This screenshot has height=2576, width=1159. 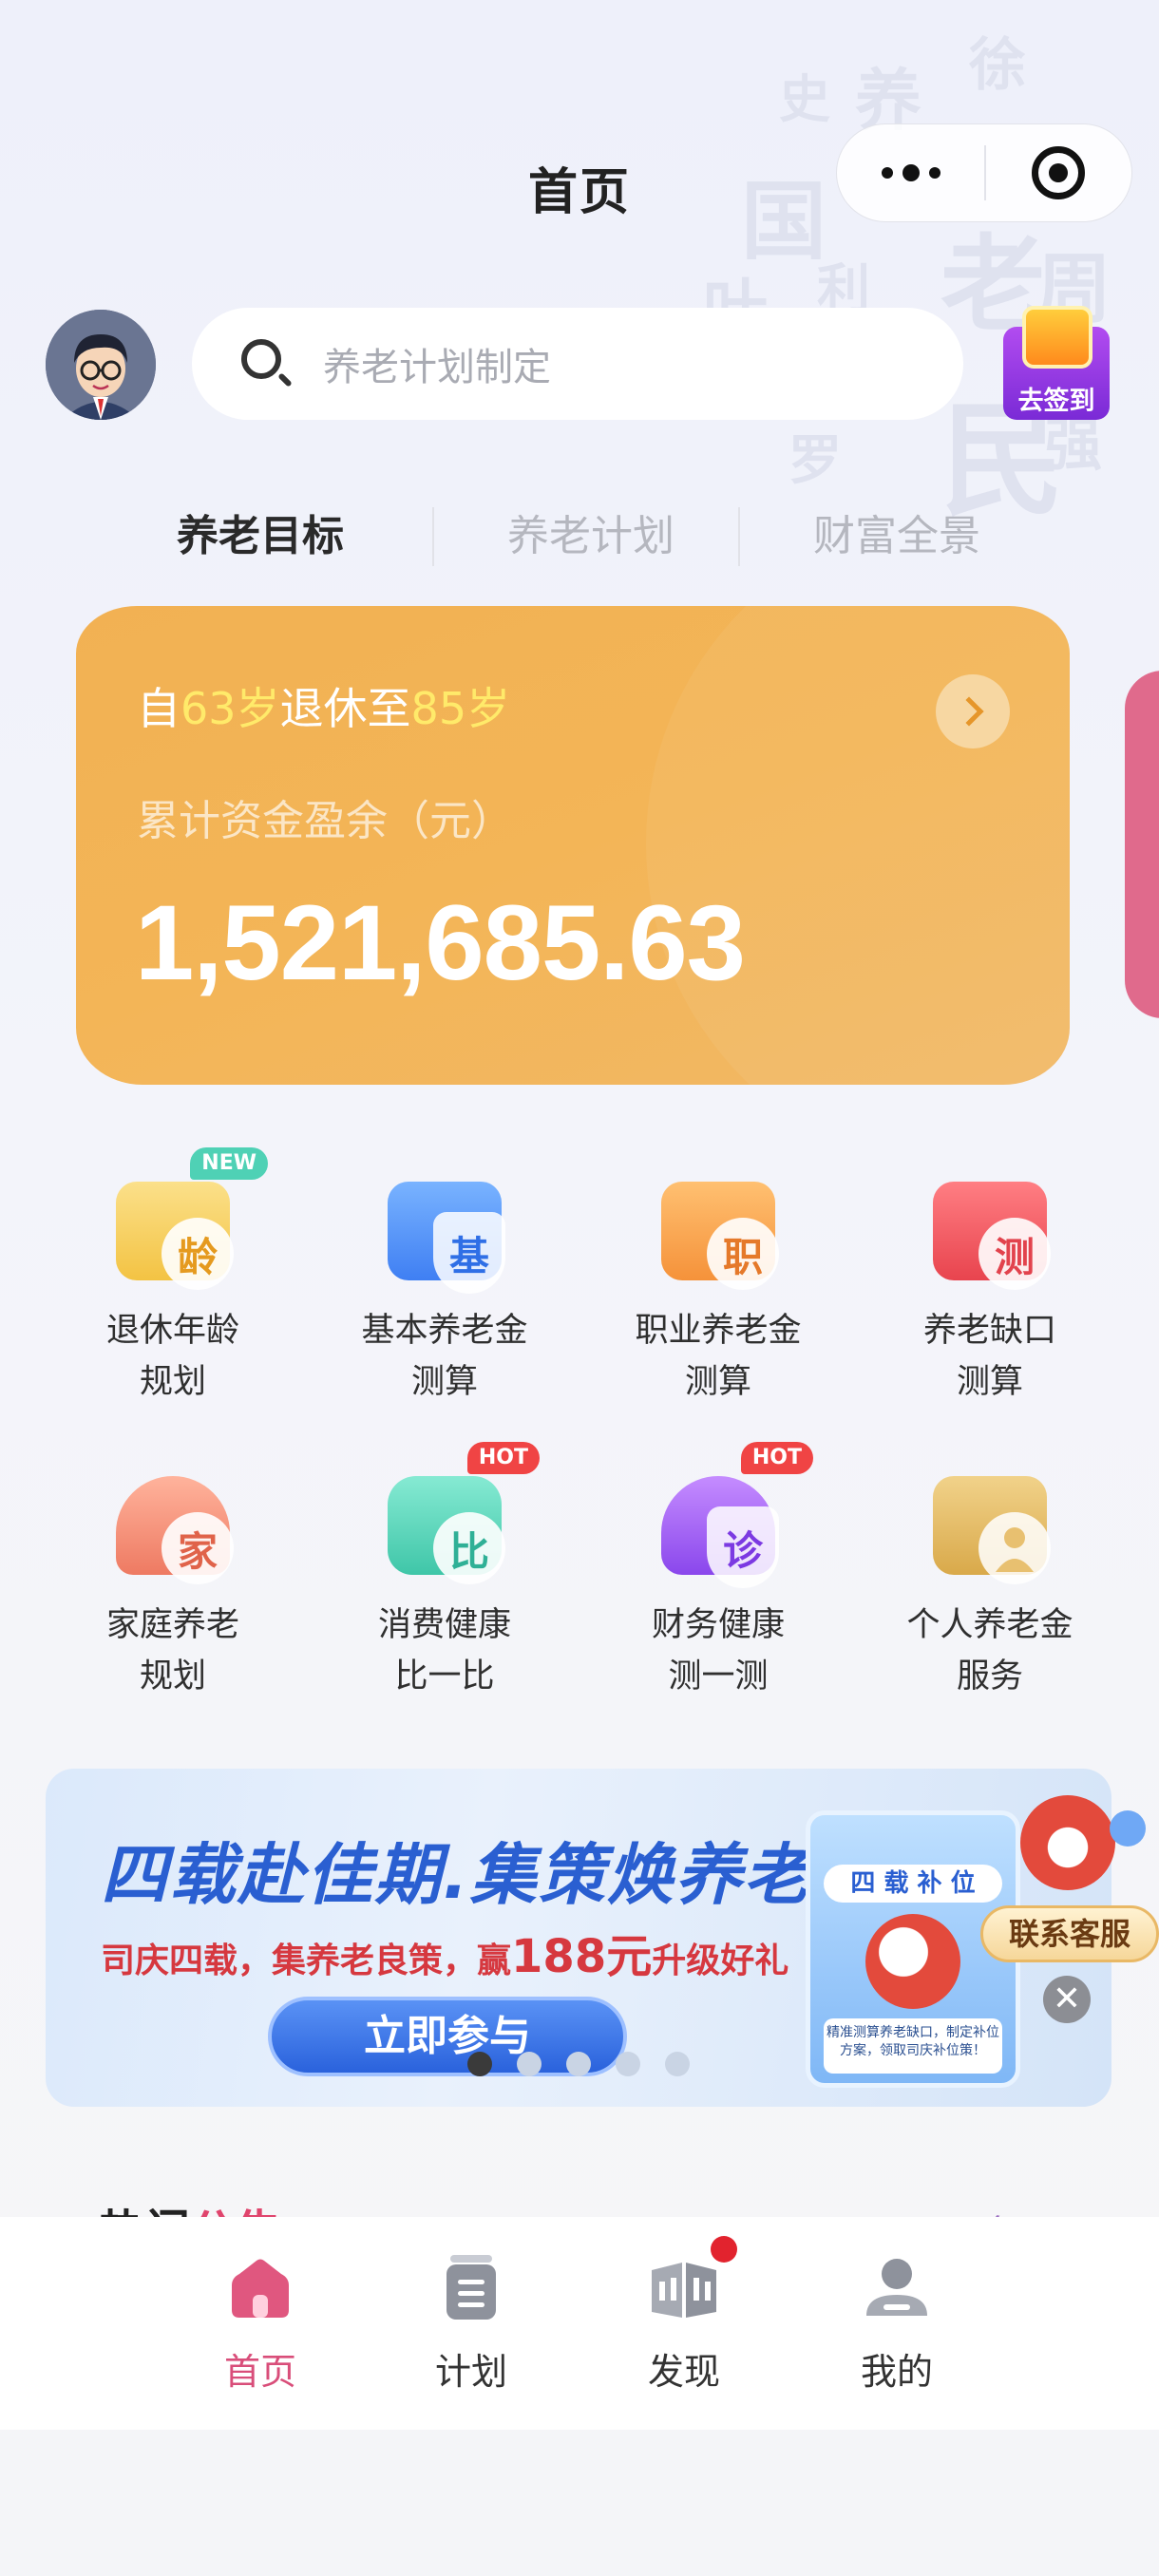 I want to click on retire-age: 63岁, so click(x=230, y=708).